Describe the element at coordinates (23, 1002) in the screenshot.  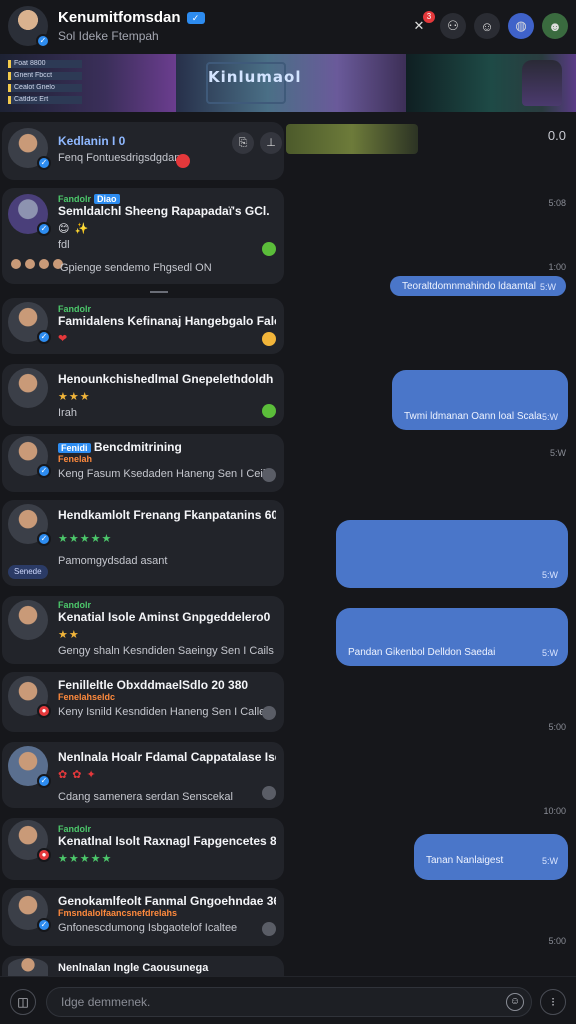
I see `attach-icon: ◫` at that location.